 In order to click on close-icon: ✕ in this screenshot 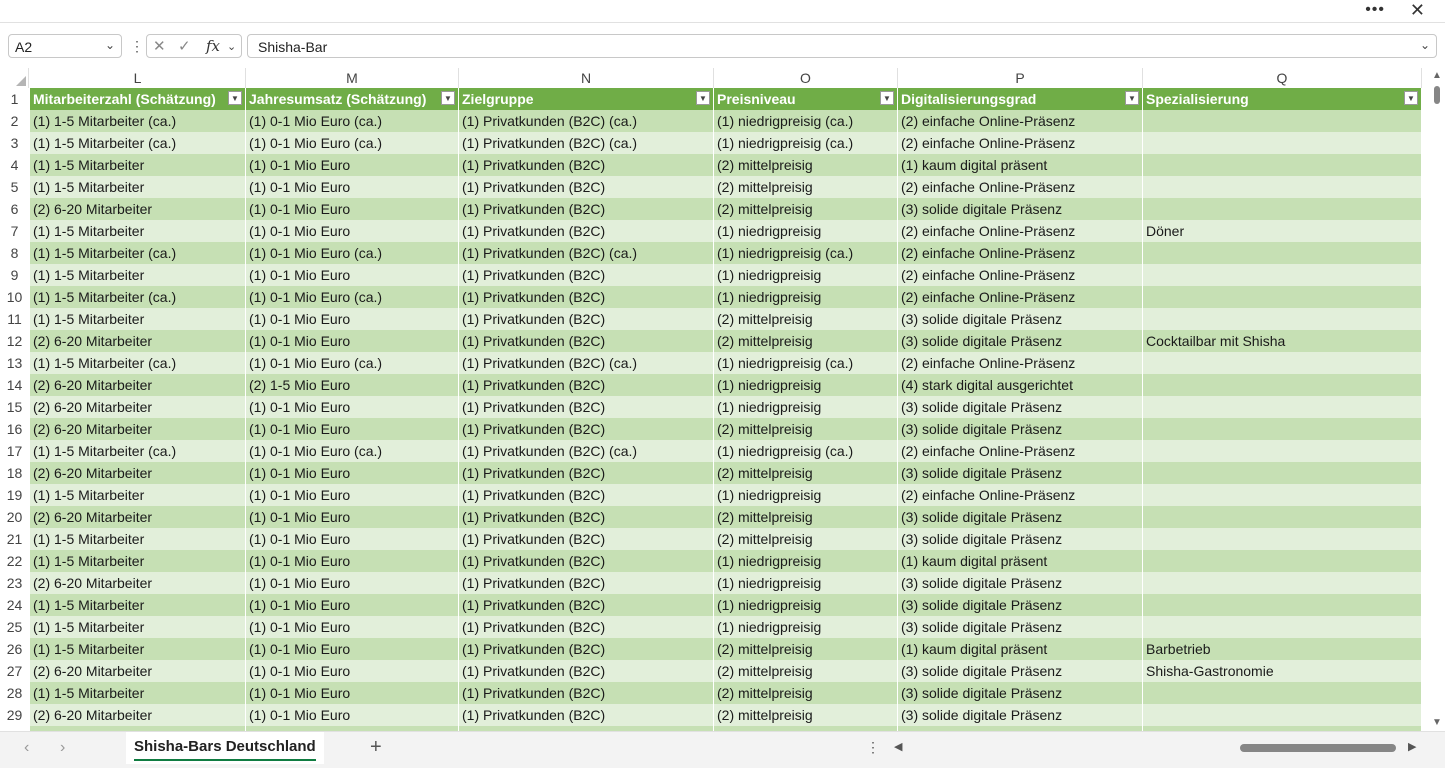, I will do `click(1417, 10)`.